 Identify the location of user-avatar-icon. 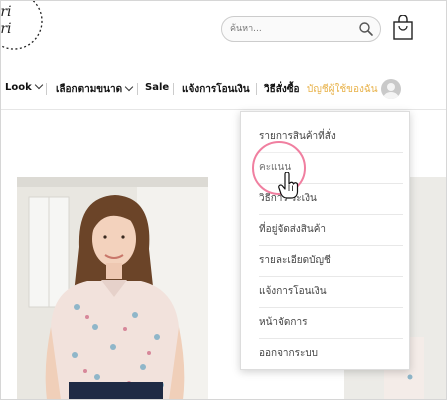
(391, 91).